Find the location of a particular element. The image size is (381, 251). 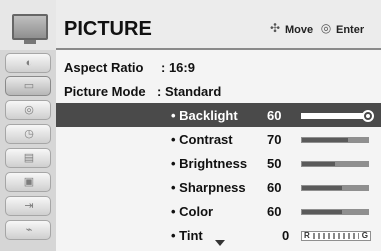

setting-label: • Color is located at coordinates (192, 211).